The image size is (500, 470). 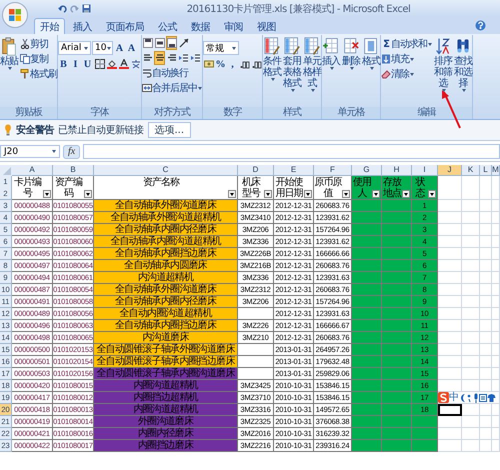 What do you see at coordinates (74, 48) in the screenshot?
I see `dropdown-field: Arial` at bounding box center [74, 48].